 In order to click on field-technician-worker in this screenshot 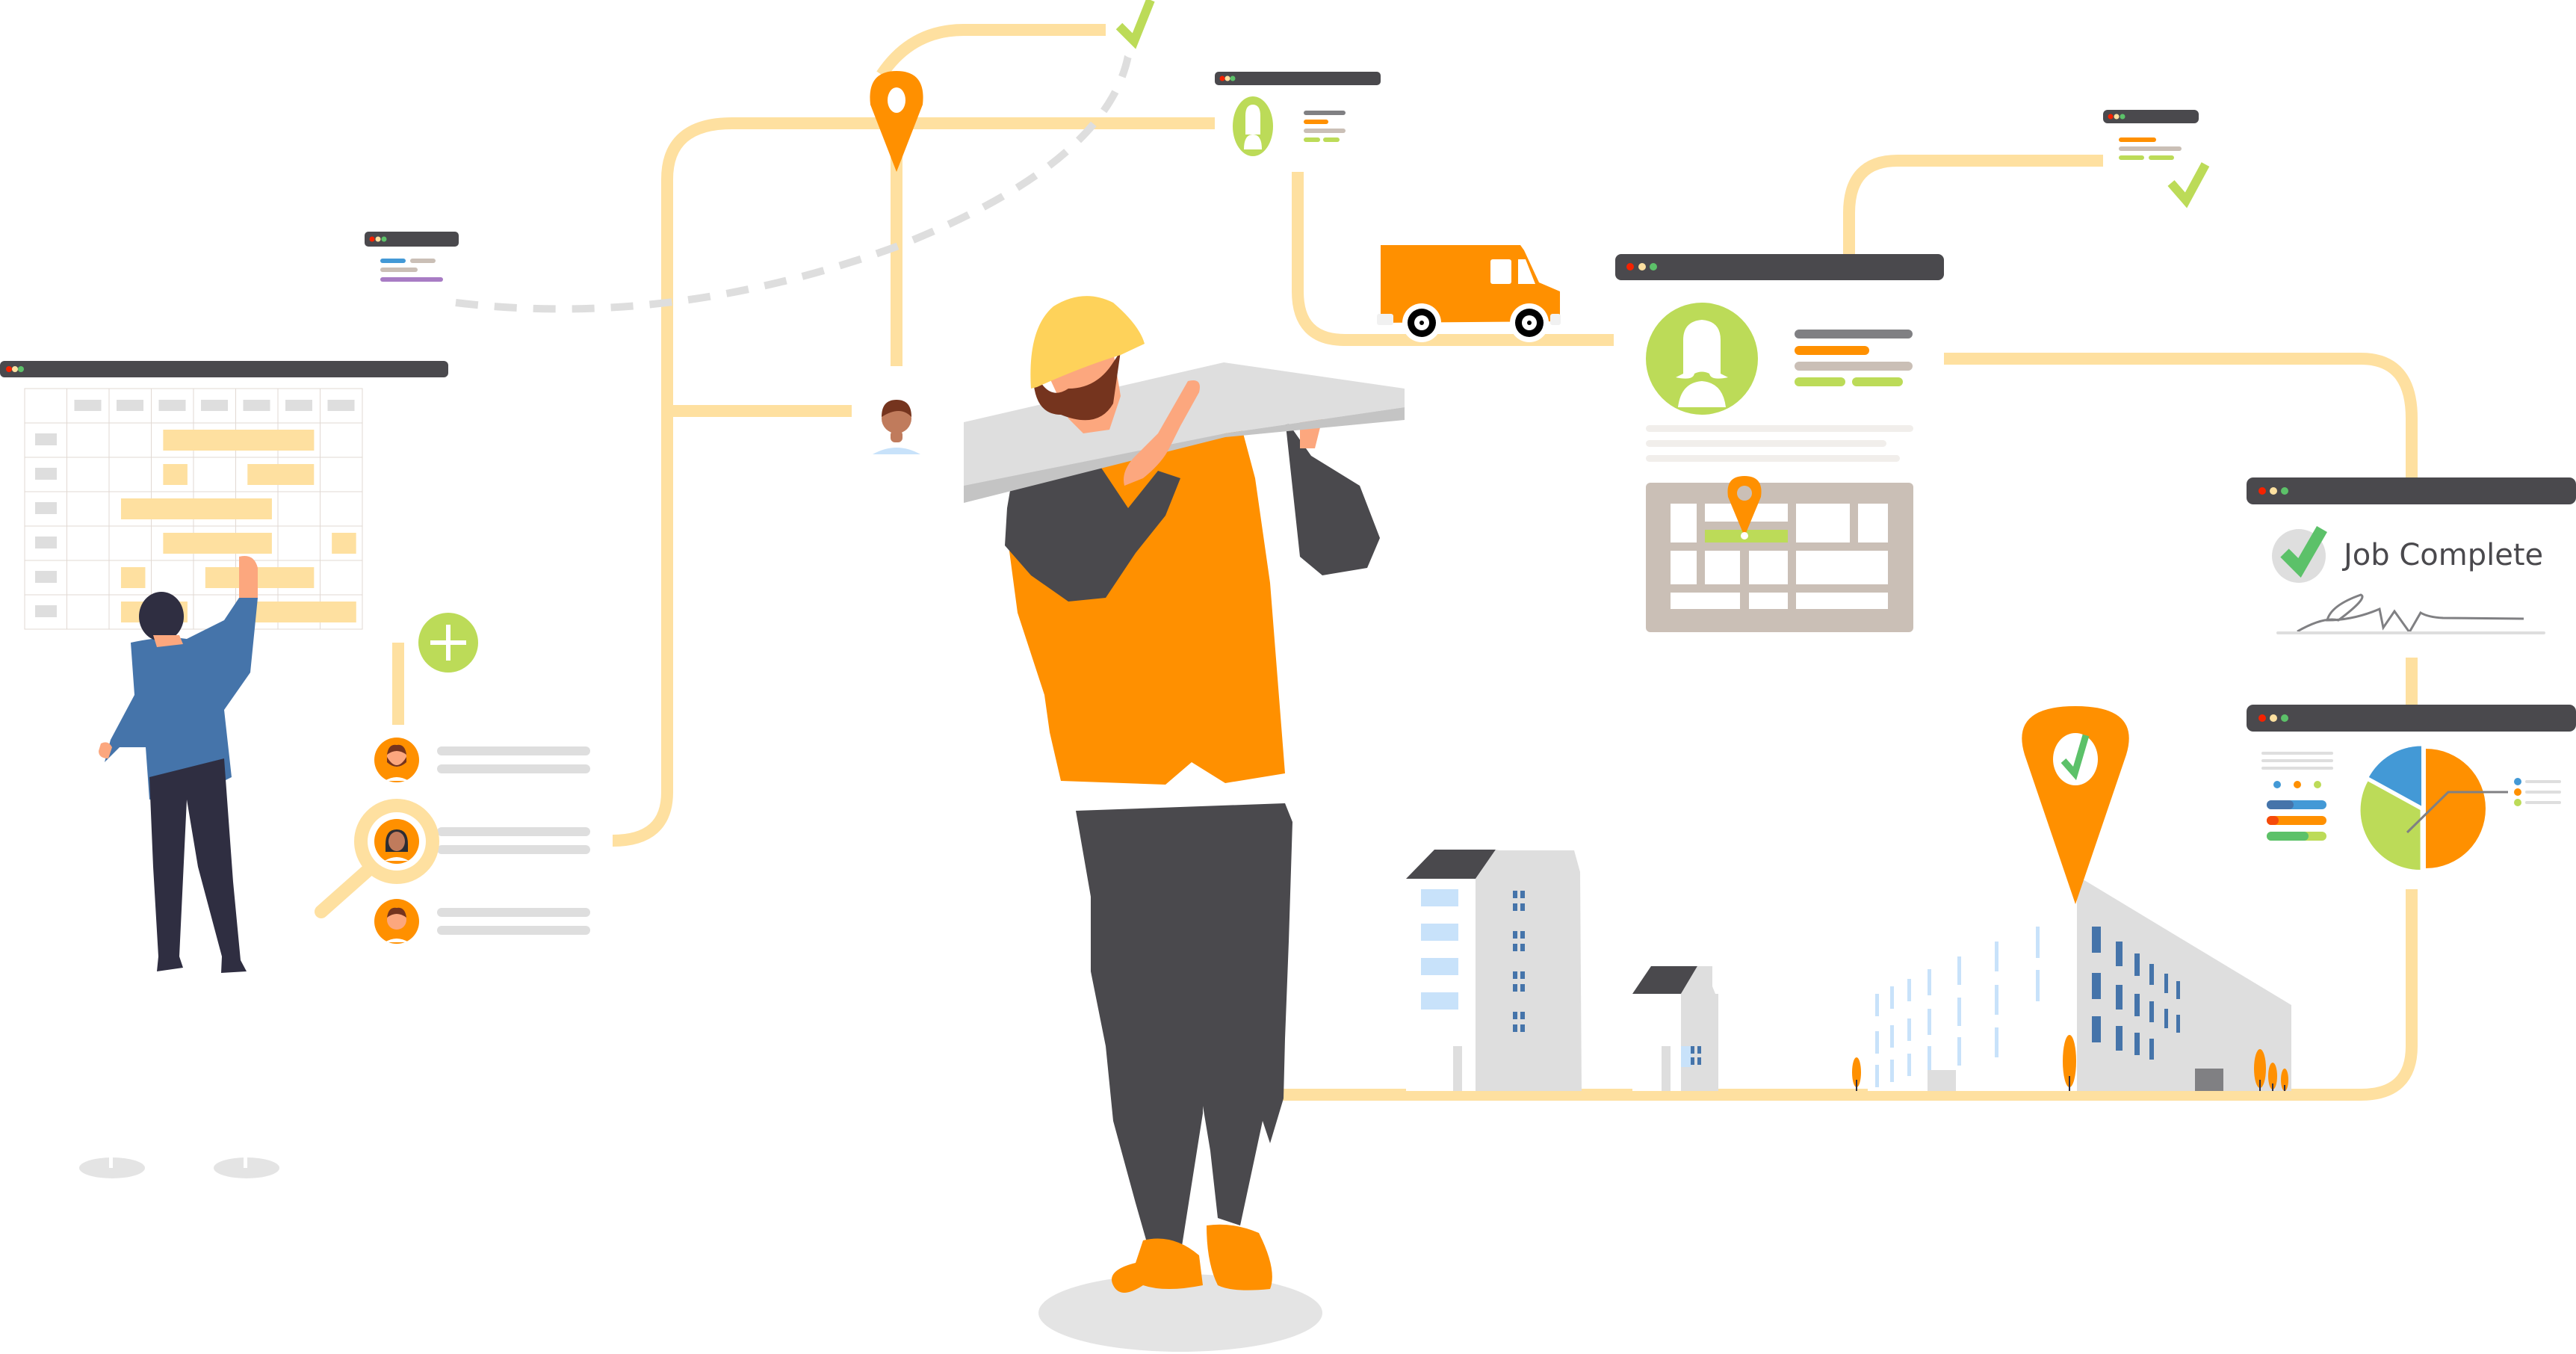, I will do `click(1184, 824)`.